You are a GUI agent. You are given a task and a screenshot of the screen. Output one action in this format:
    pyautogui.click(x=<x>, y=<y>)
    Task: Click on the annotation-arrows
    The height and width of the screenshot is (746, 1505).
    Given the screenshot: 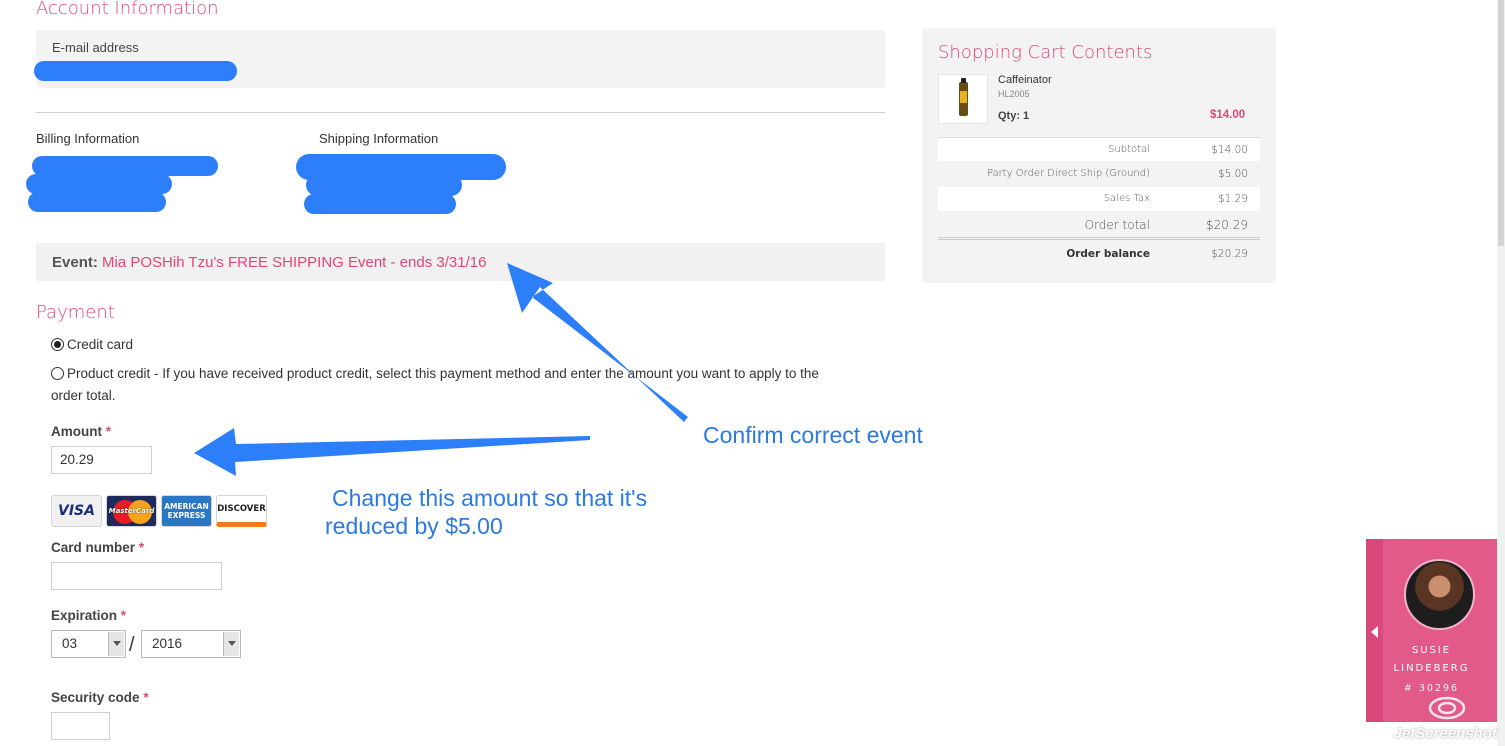 What is the action you would take?
    pyautogui.click(x=441, y=369)
    